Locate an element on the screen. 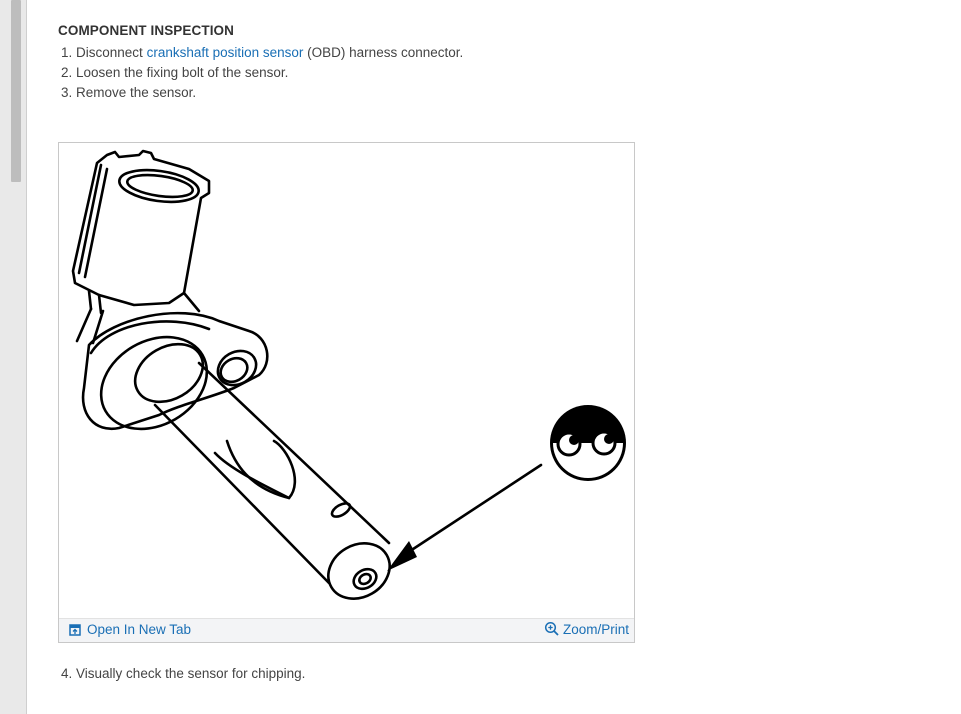 This screenshot has width=961, height=714. step-2-number: 2. is located at coordinates (67, 72).